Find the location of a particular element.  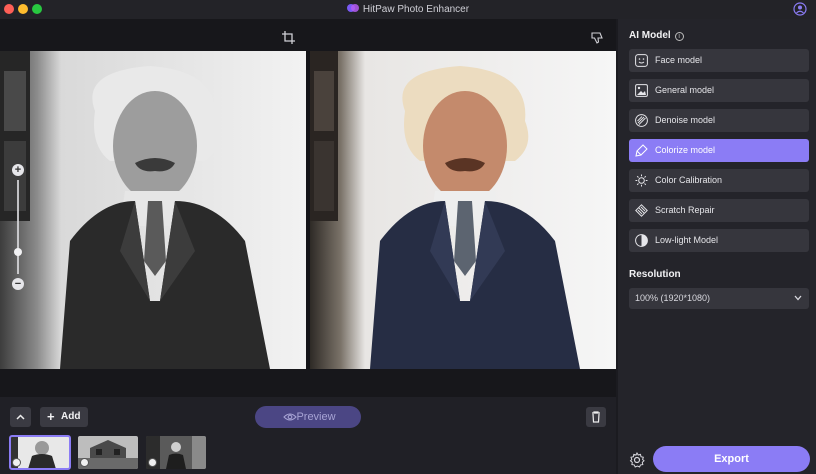

thumbnail-group is located at coordinates (176, 452).